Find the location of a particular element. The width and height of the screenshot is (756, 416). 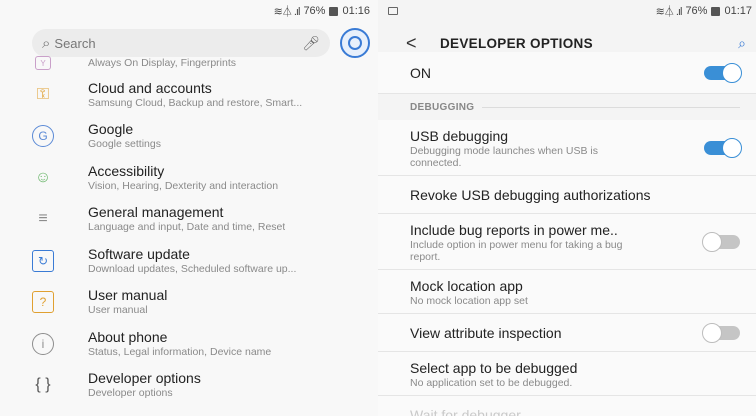

settings-item-subtitle: Developer options is located at coordinates (130, 393).